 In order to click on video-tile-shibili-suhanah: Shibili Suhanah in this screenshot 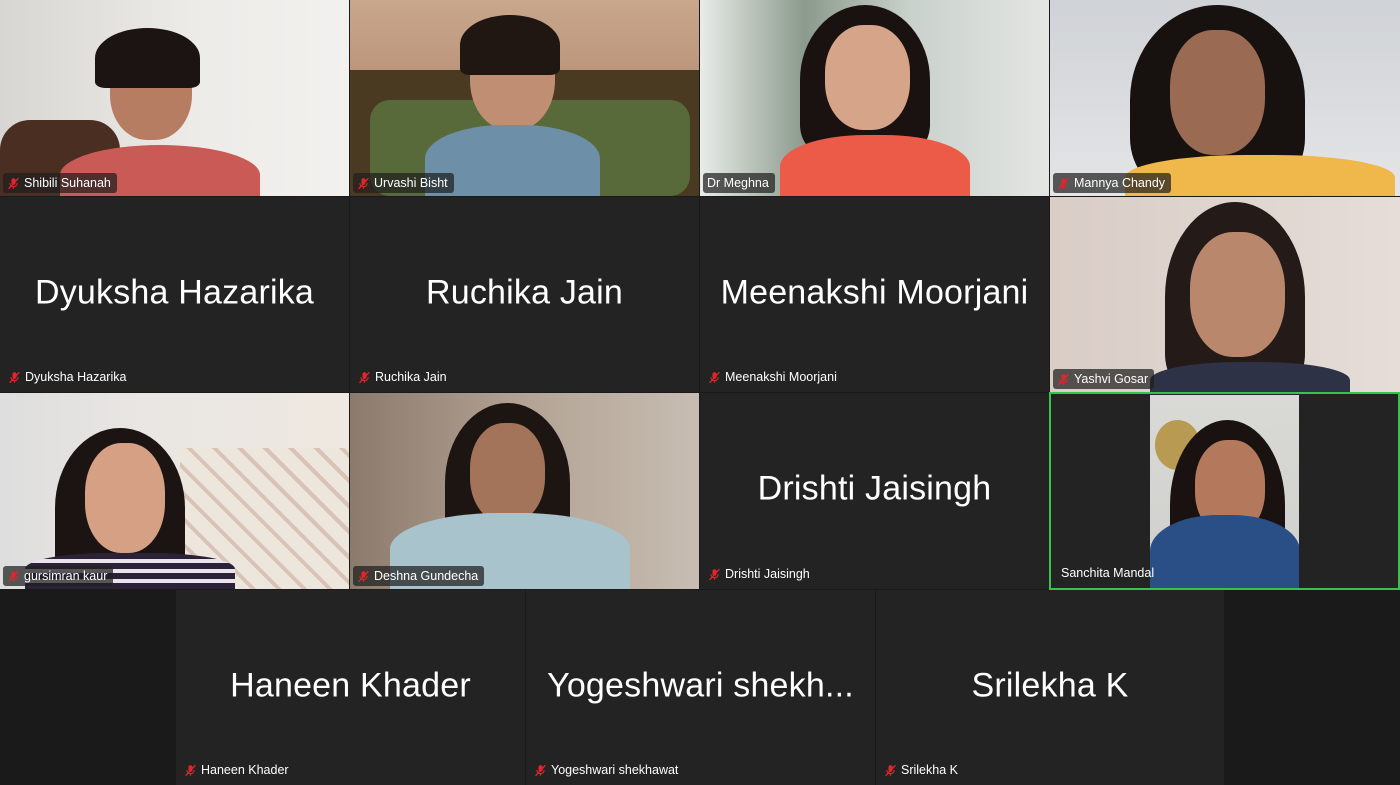, I will do `click(174, 98)`.